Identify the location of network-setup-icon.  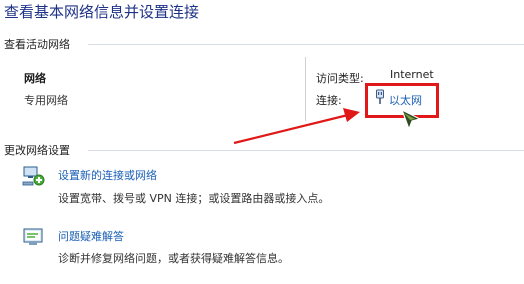
(33, 176).